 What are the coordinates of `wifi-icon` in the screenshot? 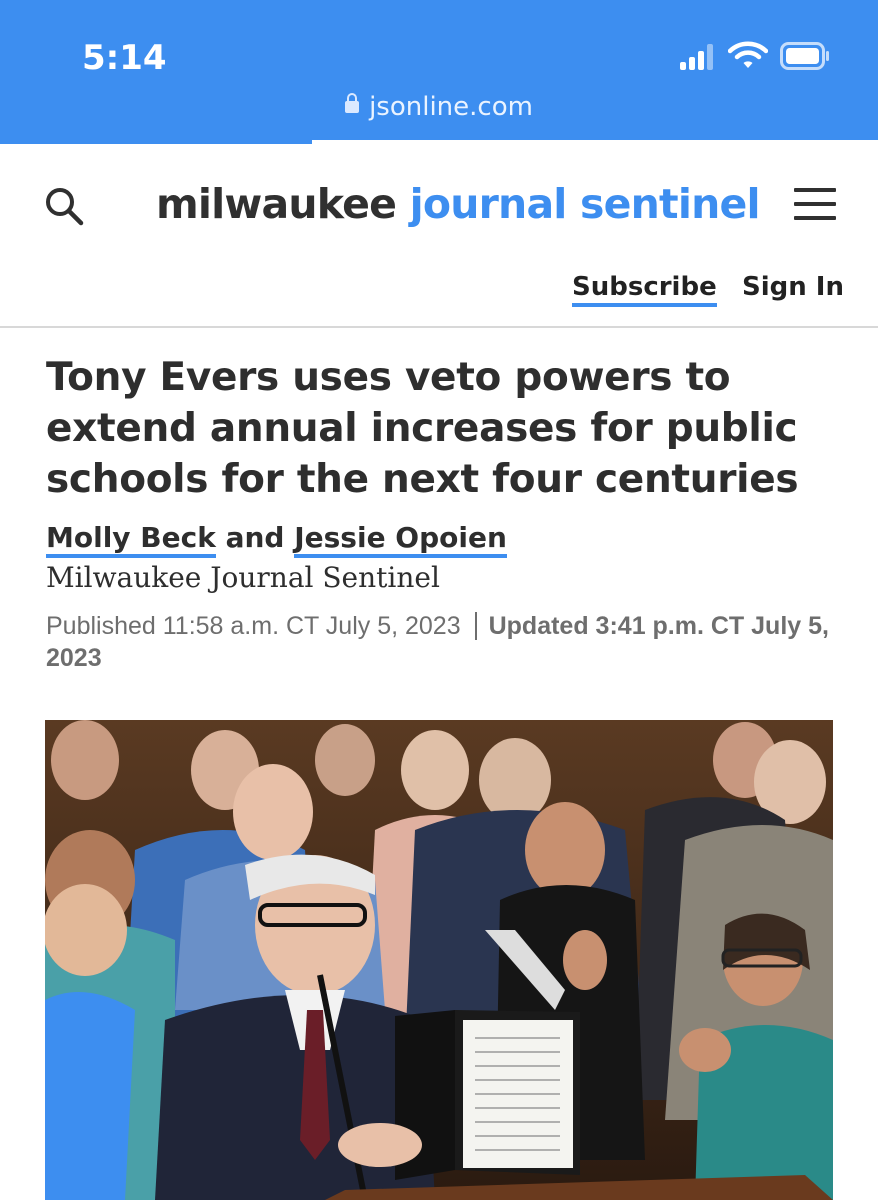 It's located at (748, 54).